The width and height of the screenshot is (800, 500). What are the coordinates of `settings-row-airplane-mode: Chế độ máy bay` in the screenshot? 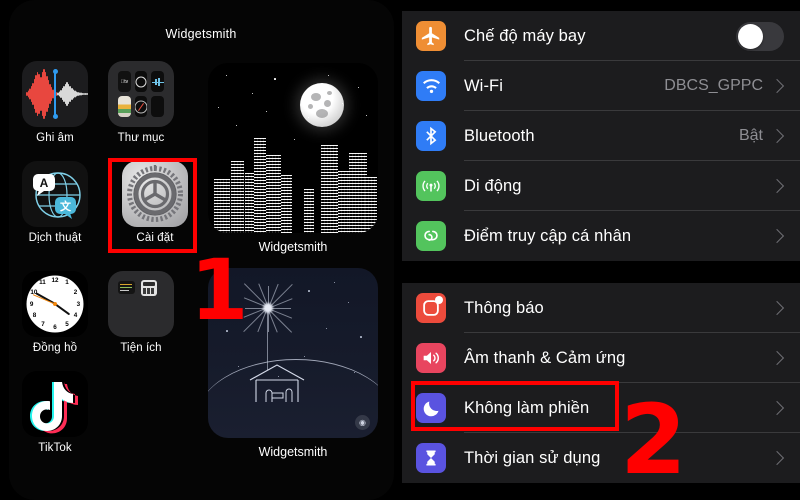 It's located at (601, 36).